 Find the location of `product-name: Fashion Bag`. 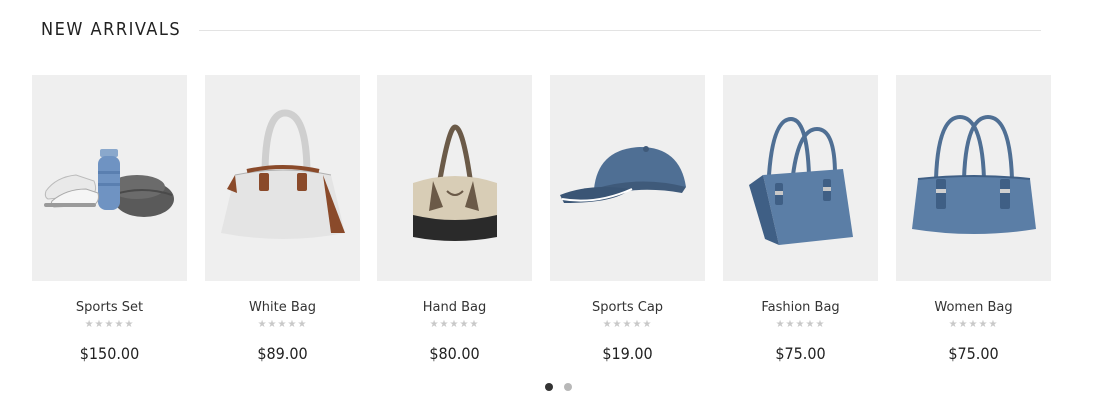

product-name: Fashion Bag is located at coordinates (800, 308).